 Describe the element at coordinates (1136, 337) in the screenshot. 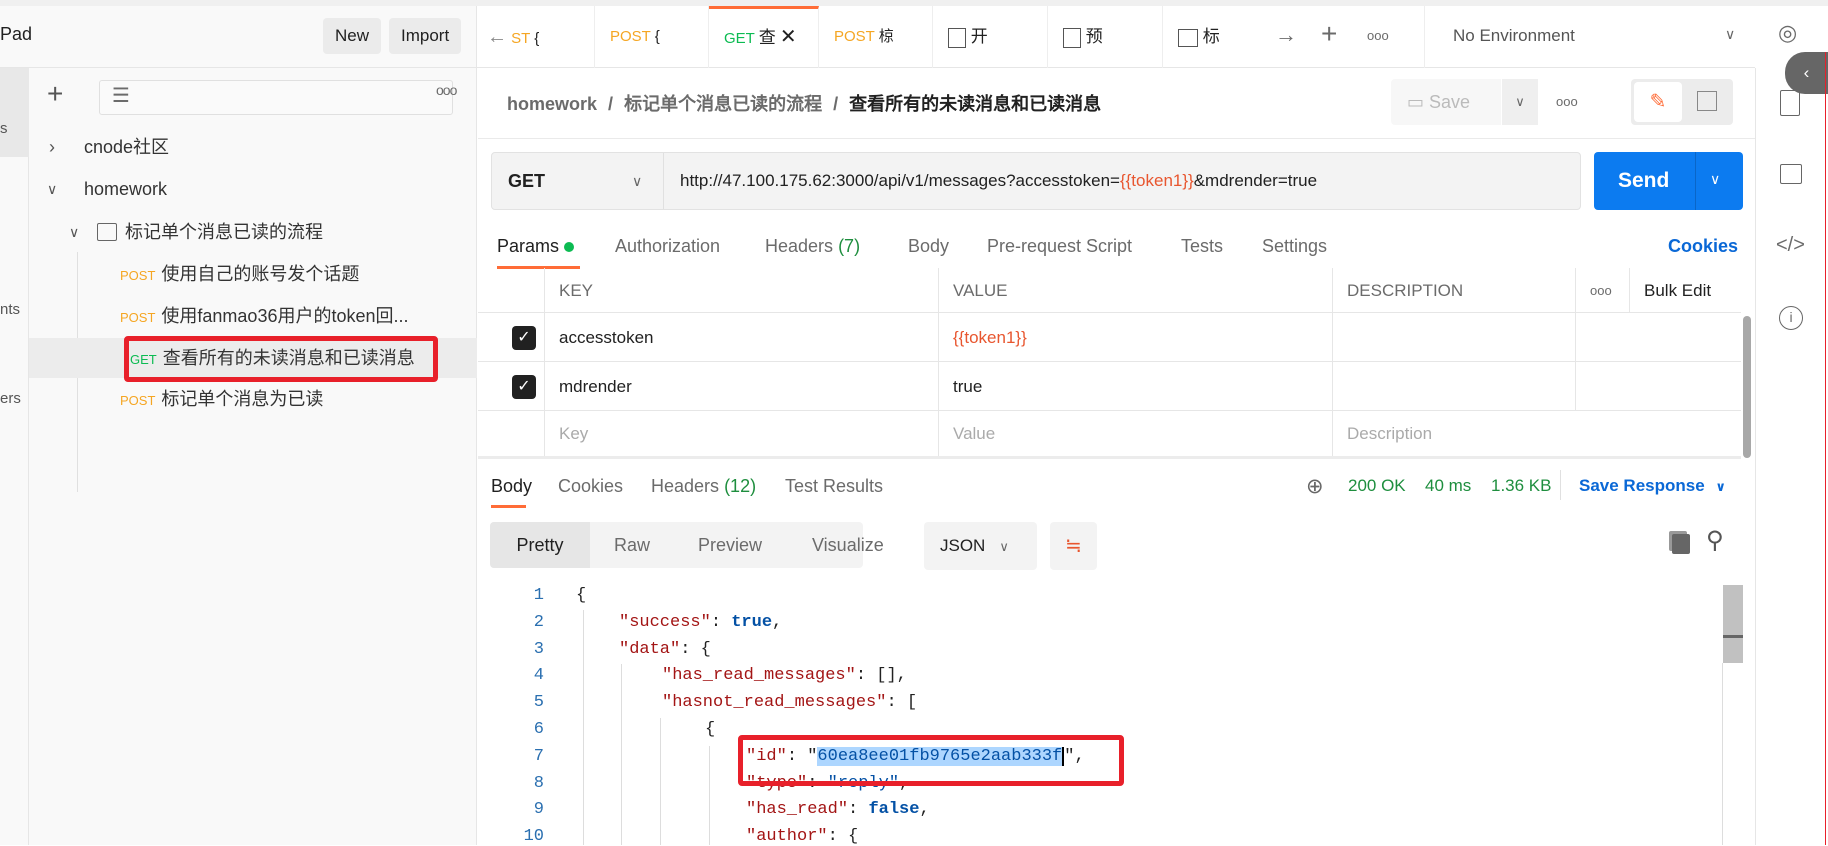

I see `param-value: {{token1}}` at that location.